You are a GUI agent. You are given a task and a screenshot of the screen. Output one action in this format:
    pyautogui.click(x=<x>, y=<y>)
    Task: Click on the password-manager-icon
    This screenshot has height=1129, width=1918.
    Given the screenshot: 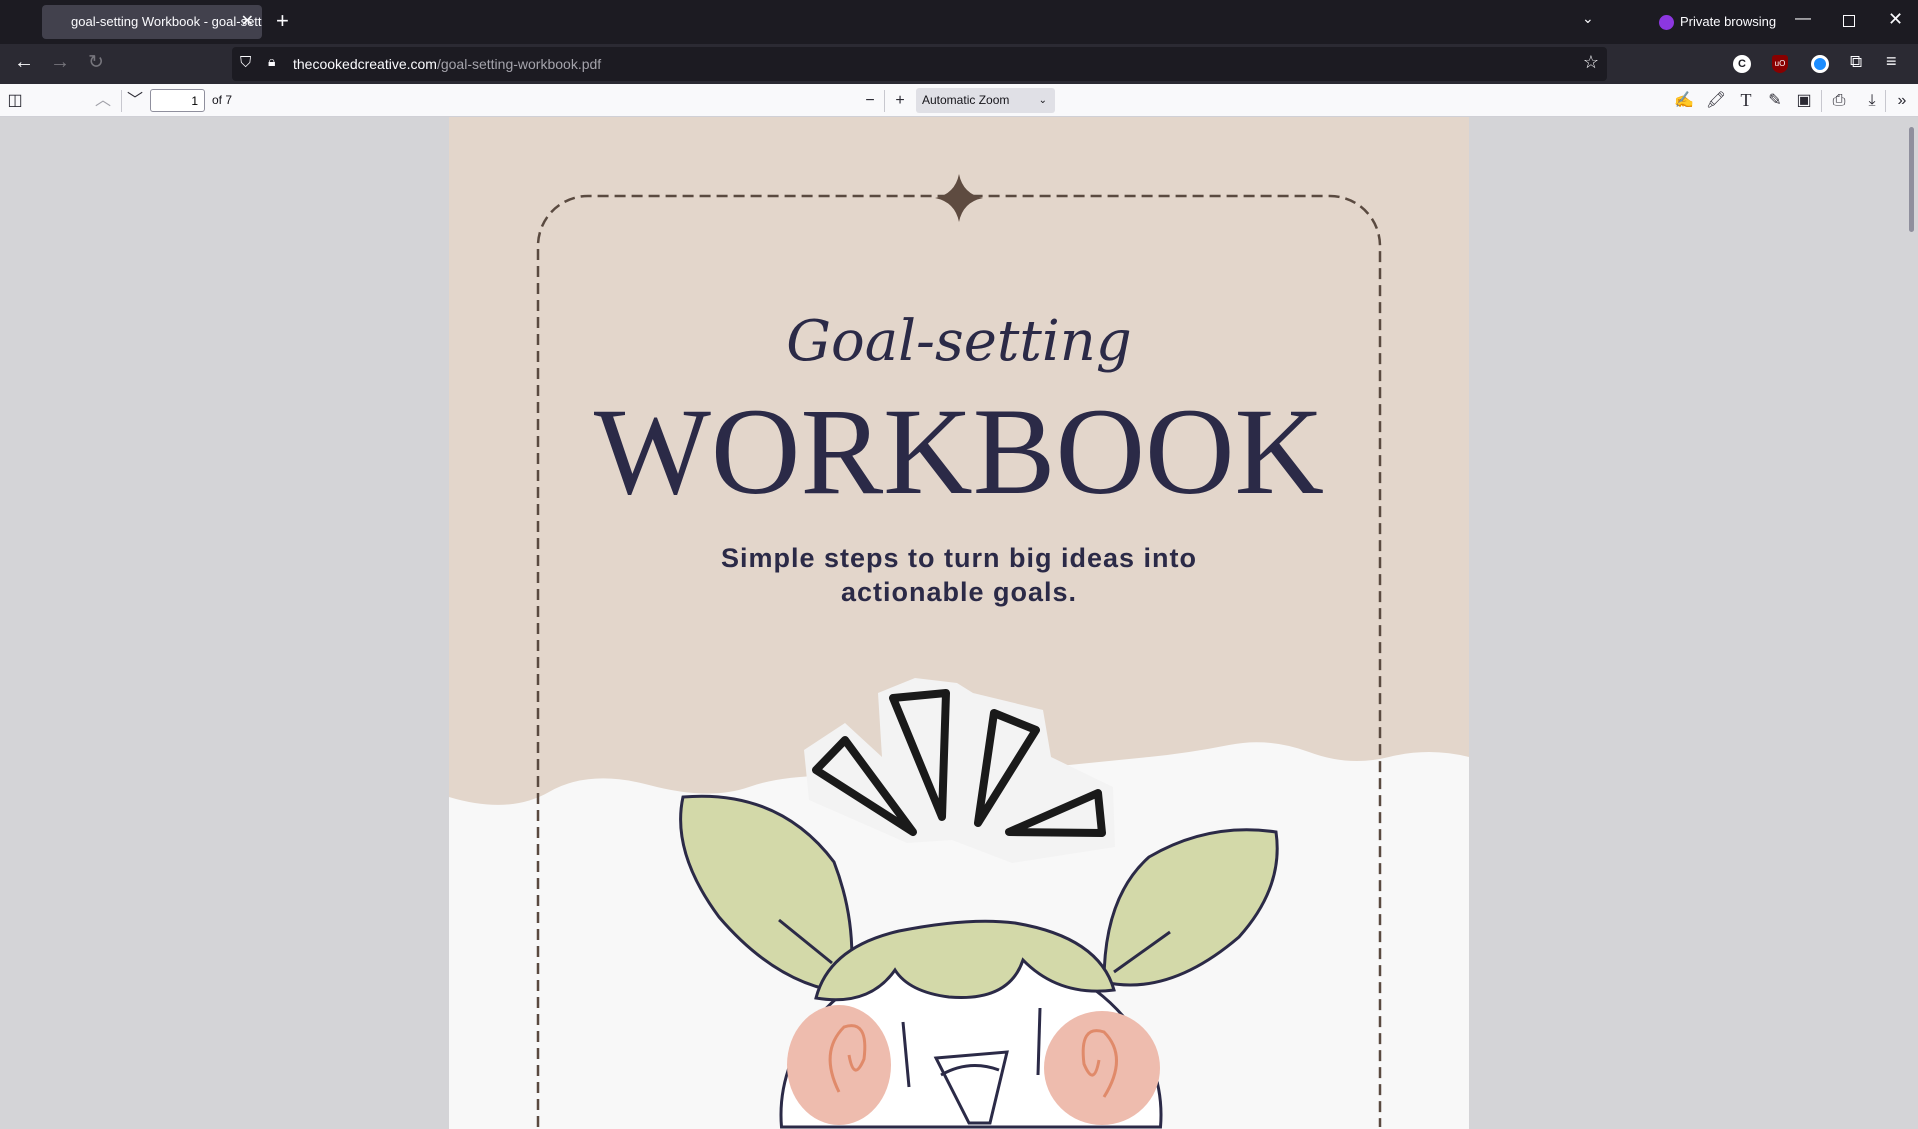 What is the action you would take?
    pyautogui.click(x=1820, y=64)
    